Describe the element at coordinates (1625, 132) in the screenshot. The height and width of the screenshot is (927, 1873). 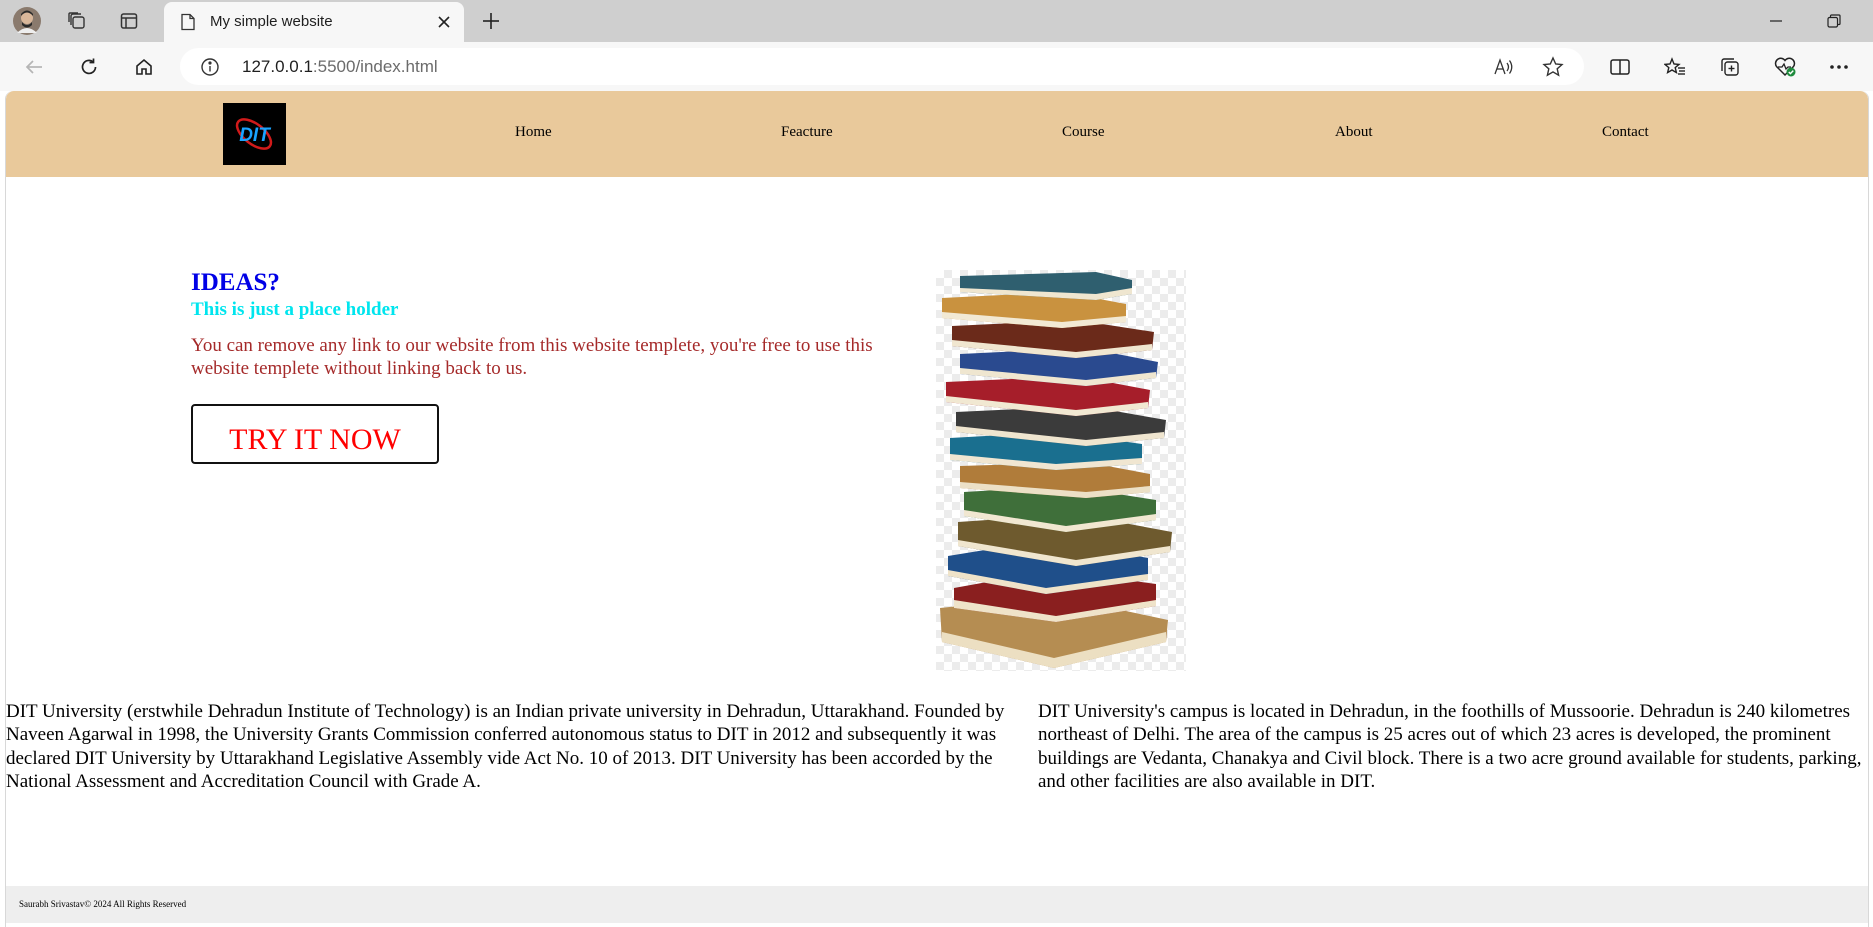
I see `nav-contact: Contact` at that location.